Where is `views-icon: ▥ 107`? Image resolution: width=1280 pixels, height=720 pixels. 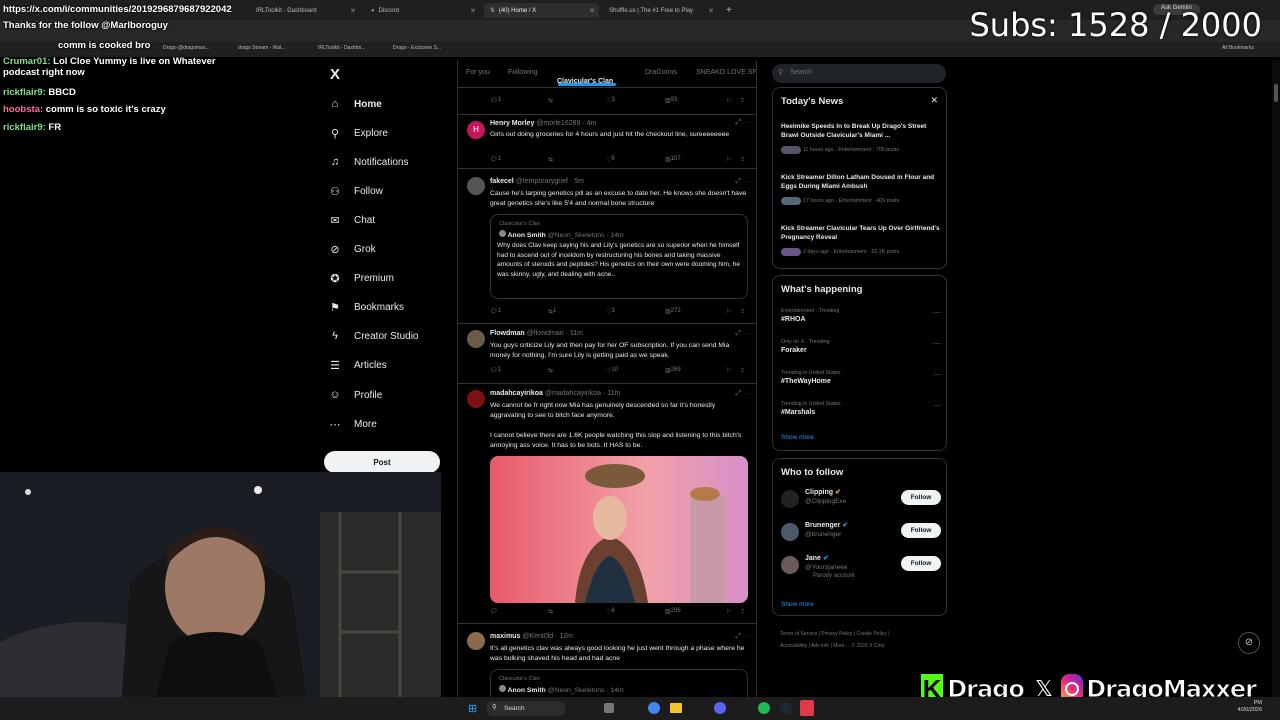
views-icon: ▥ 107 is located at coordinates (673, 159).